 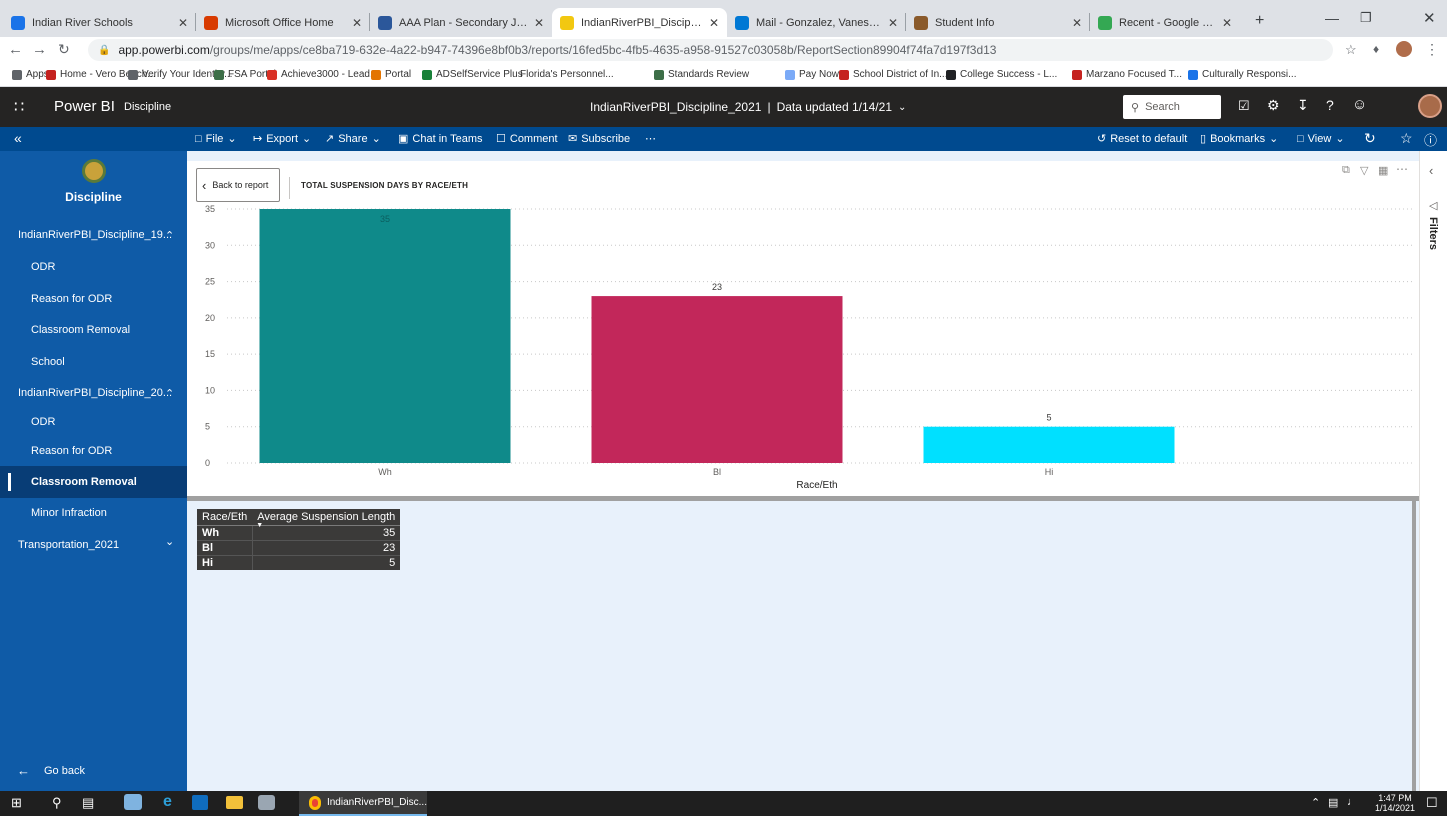 I want to click on product-name: Power BI, so click(x=84, y=106).